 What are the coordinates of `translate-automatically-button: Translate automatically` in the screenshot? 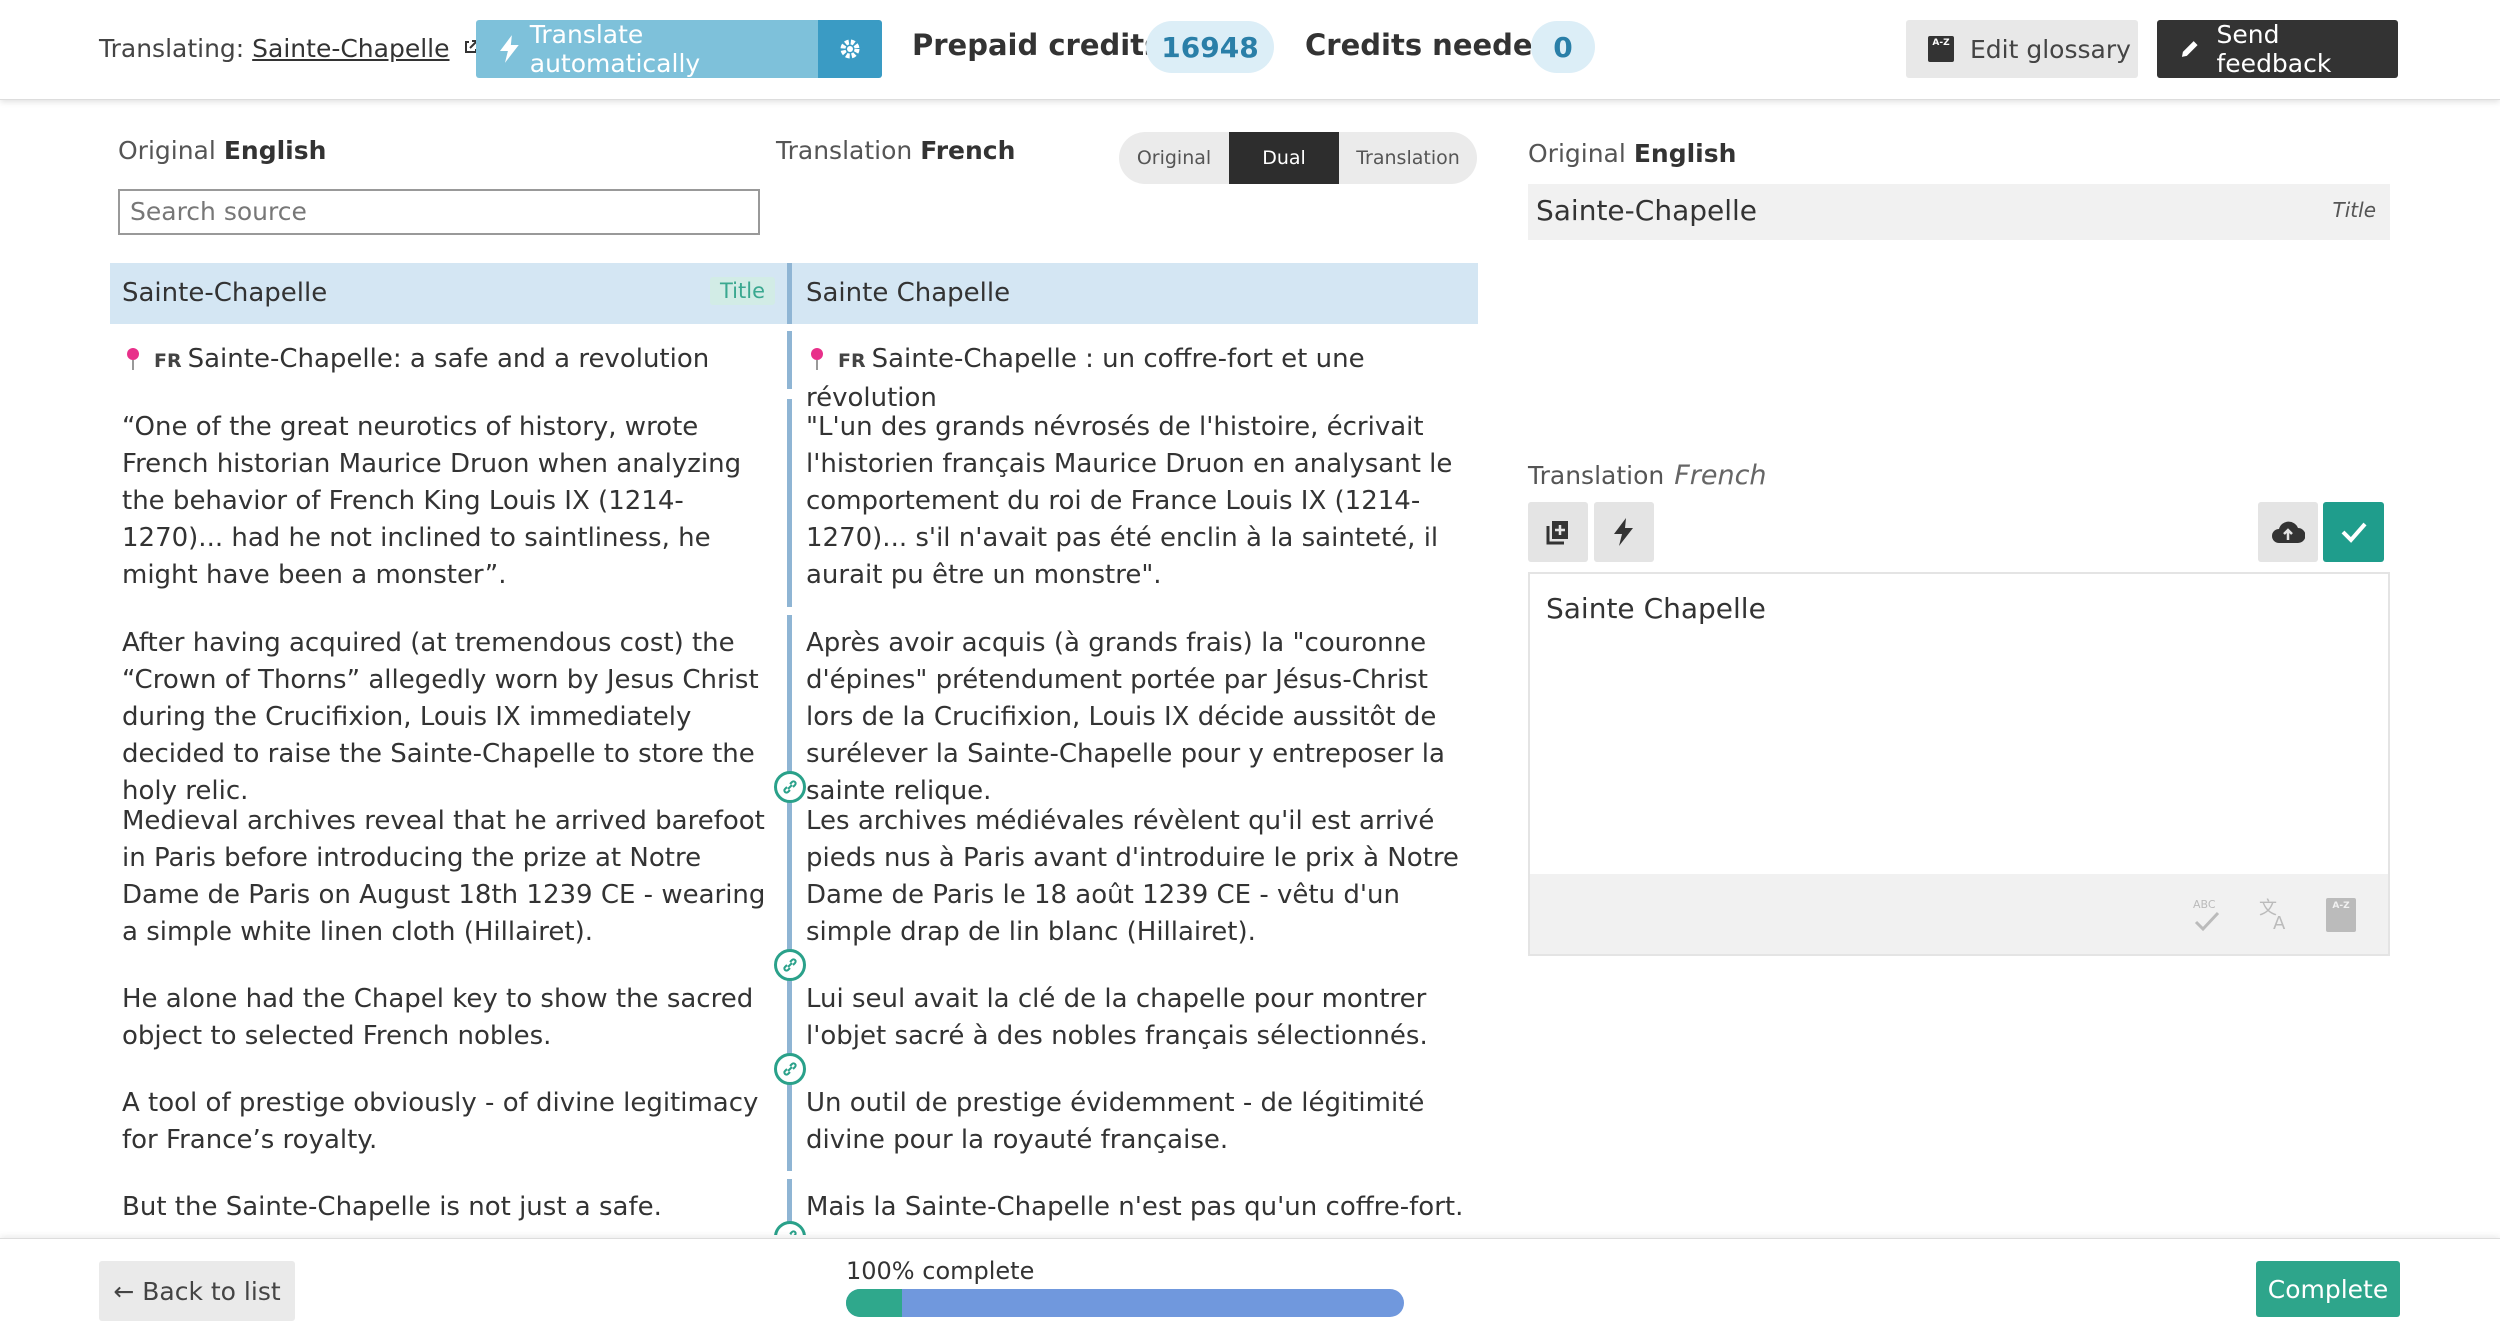 It's located at (647, 49).